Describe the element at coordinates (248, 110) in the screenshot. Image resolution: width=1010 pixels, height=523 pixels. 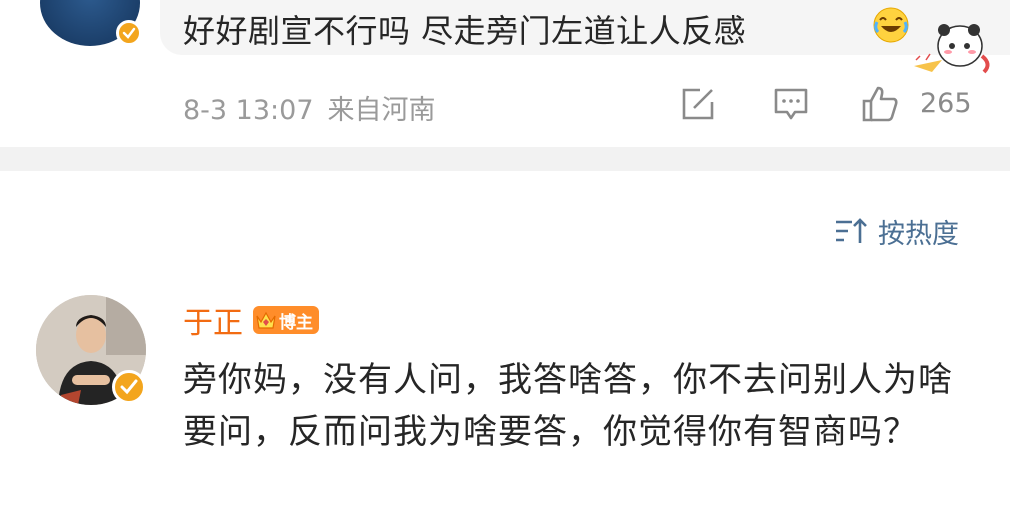
I see `comment-date: 8-3 13:07` at that location.